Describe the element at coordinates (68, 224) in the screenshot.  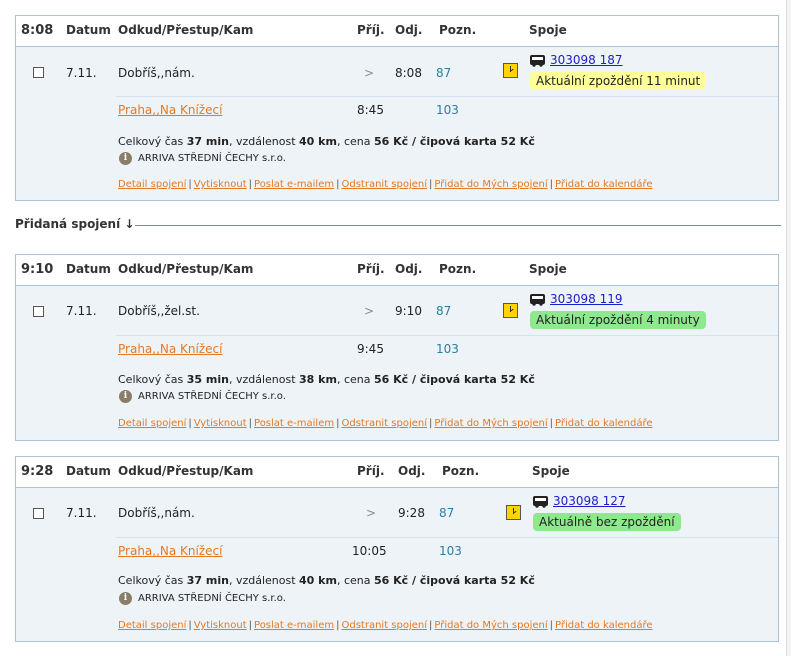
I see `added-label: Přidaná spojení` at that location.